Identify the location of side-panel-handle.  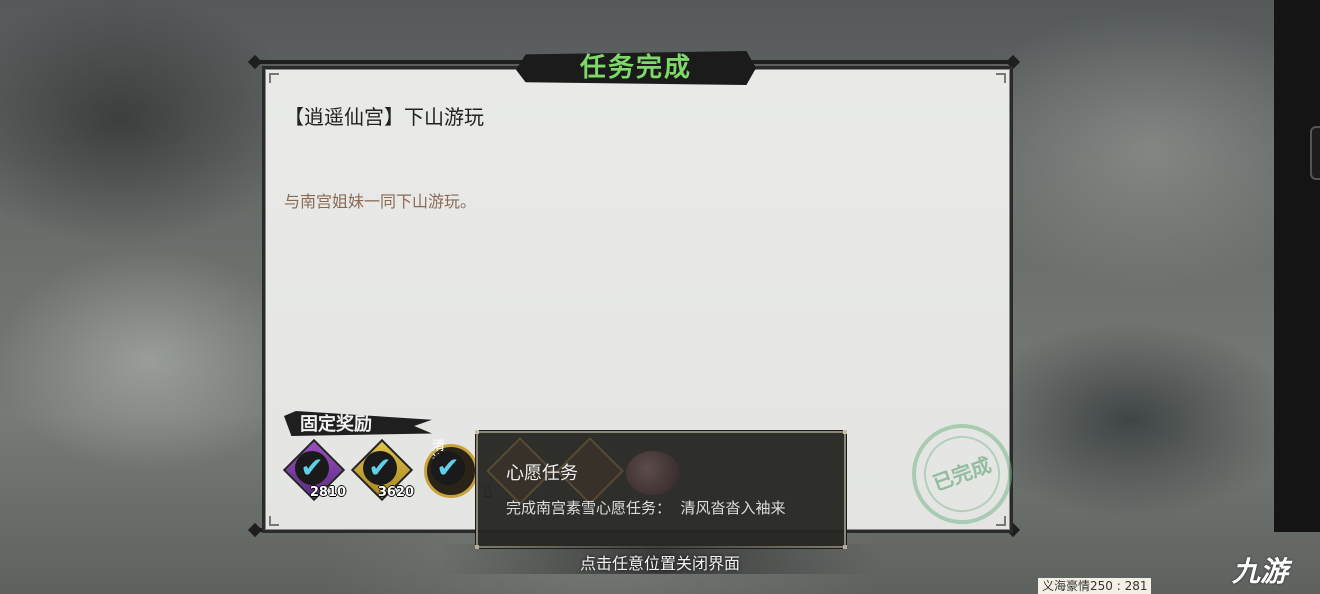
(1315, 153).